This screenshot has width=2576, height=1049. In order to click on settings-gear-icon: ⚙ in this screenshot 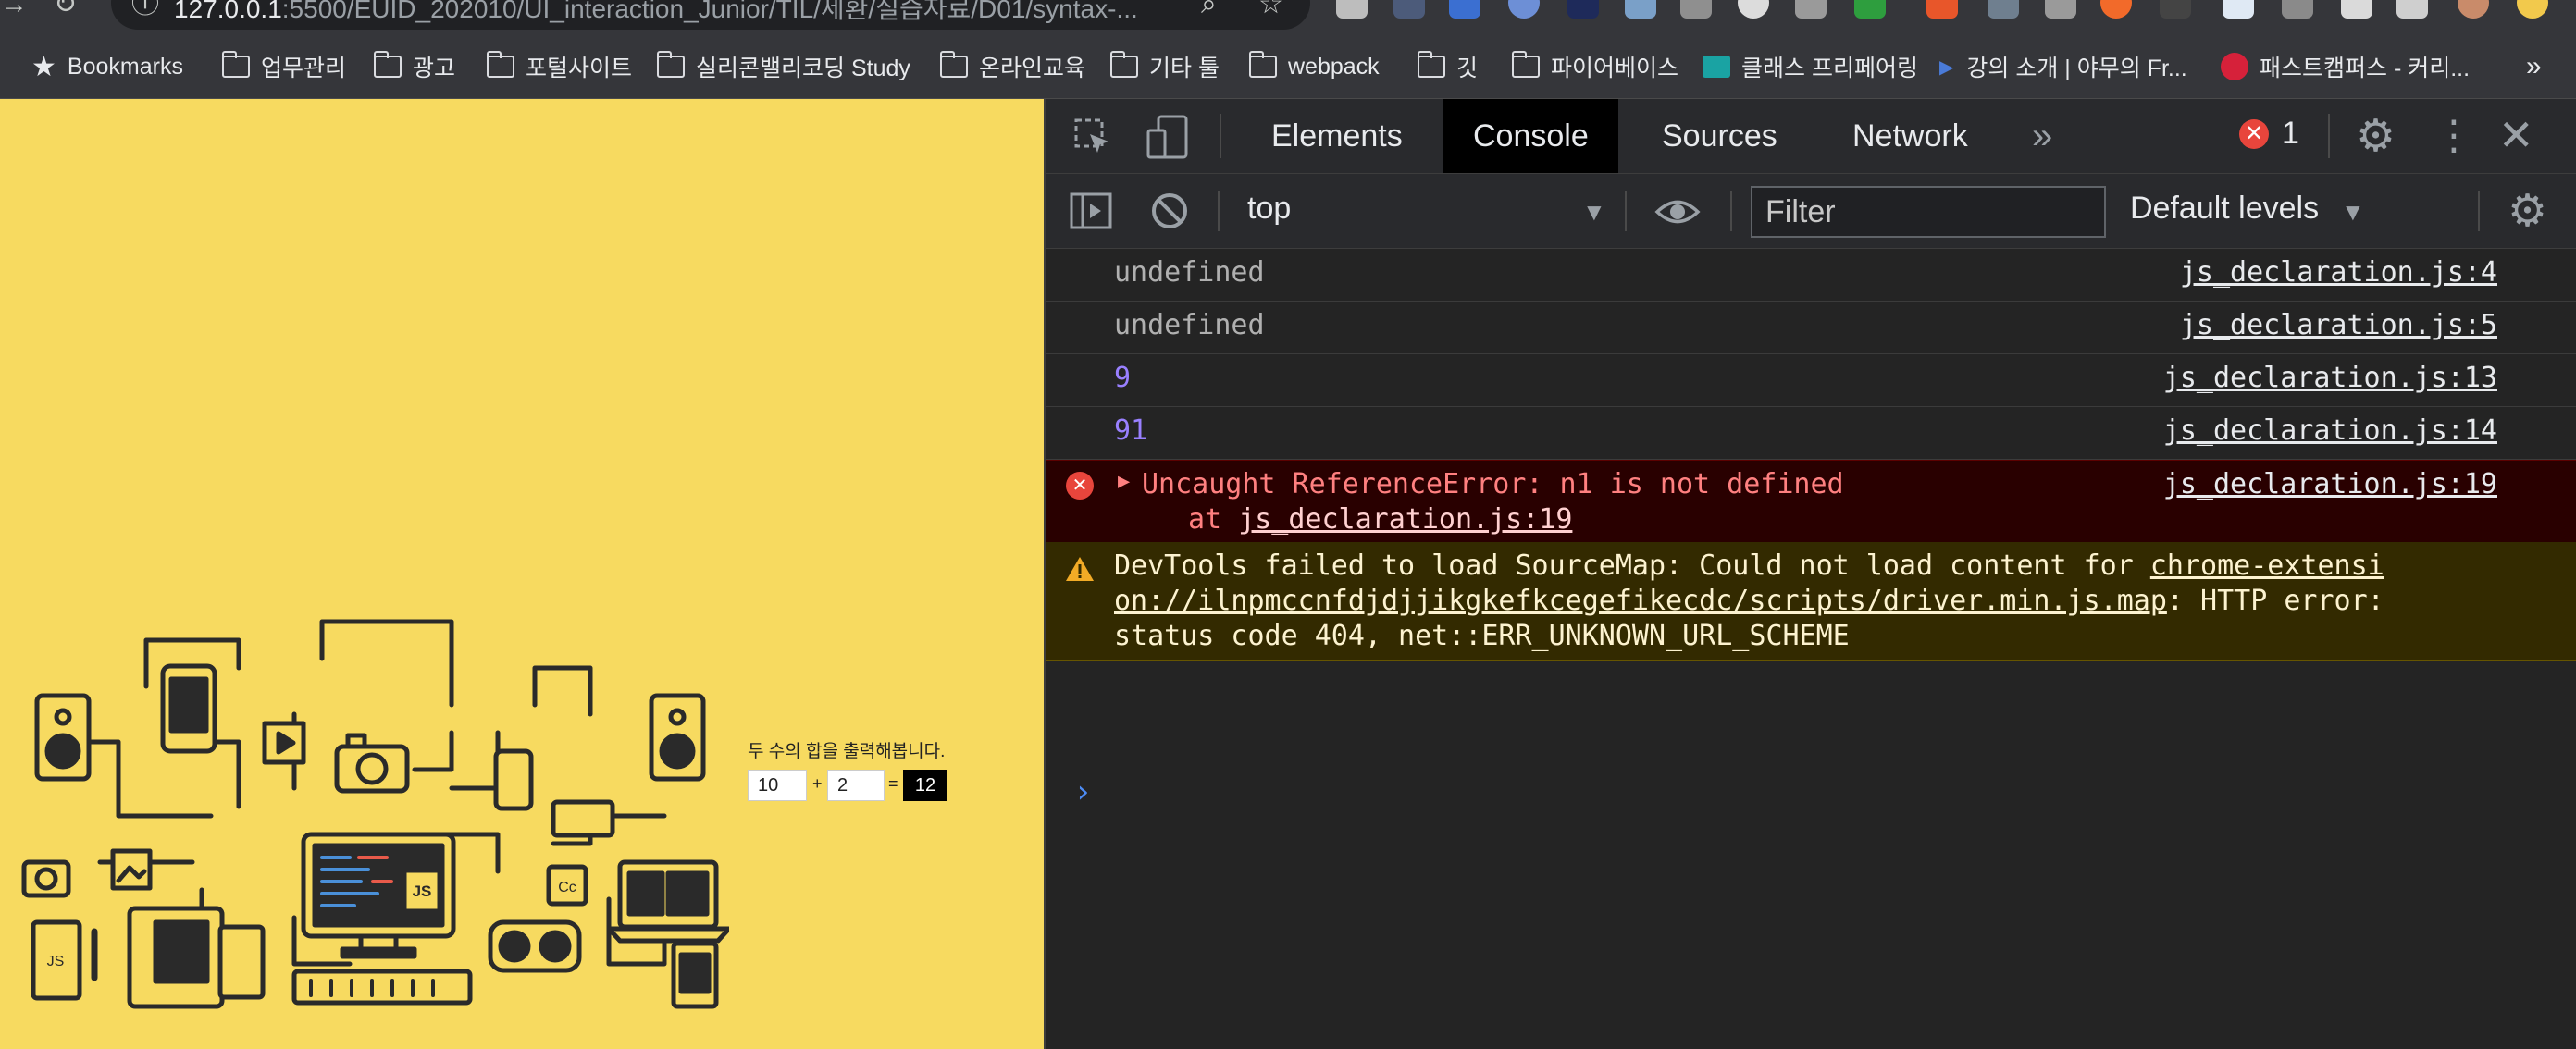, I will do `click(2376, 136)`.